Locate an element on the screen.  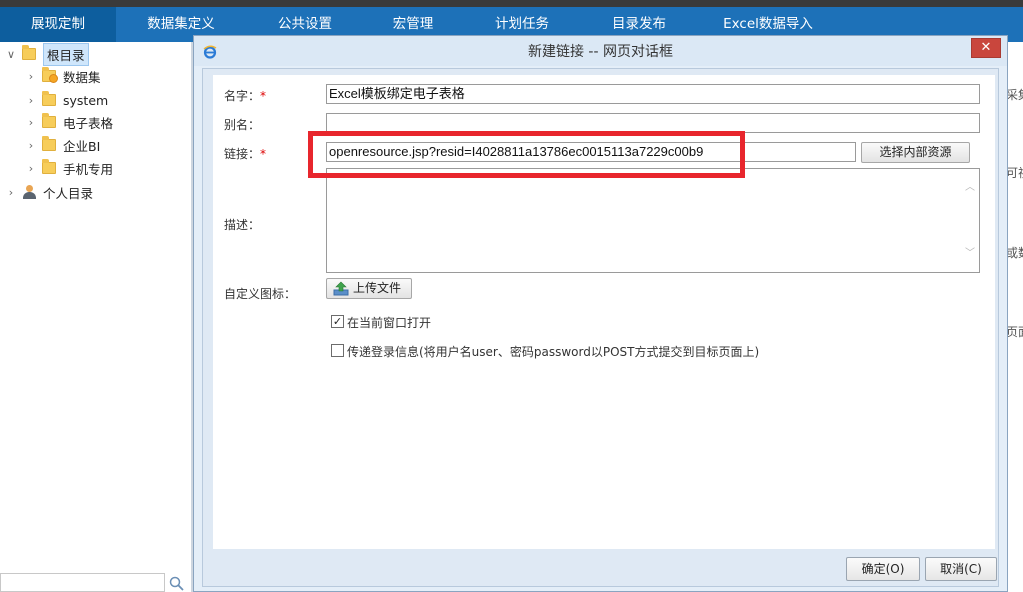
tree-node-root: ∨ 根目录 is located at coordinates (46, 54).